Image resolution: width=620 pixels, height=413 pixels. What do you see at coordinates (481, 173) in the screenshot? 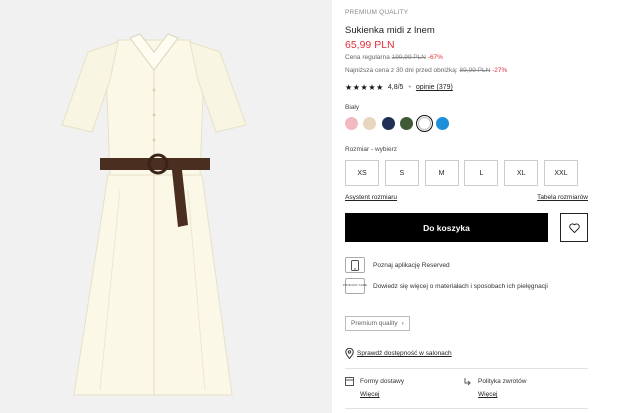
I see `size-option-l: L` at bounding box center [481, 173].